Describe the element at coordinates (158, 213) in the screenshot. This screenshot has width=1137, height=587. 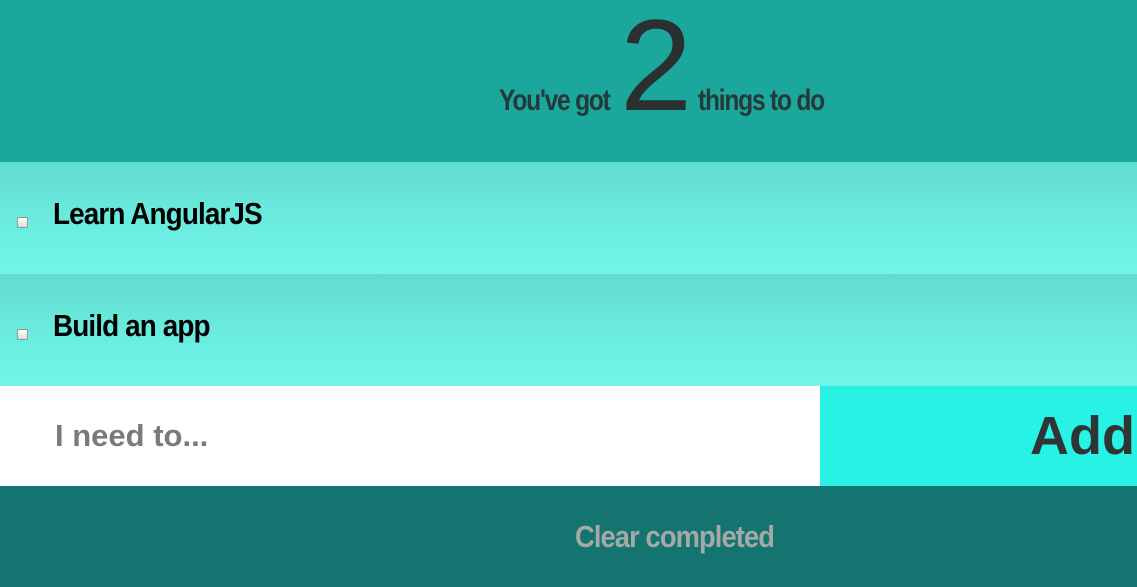
I see `todo-label: Learn AngularJS` at that location.